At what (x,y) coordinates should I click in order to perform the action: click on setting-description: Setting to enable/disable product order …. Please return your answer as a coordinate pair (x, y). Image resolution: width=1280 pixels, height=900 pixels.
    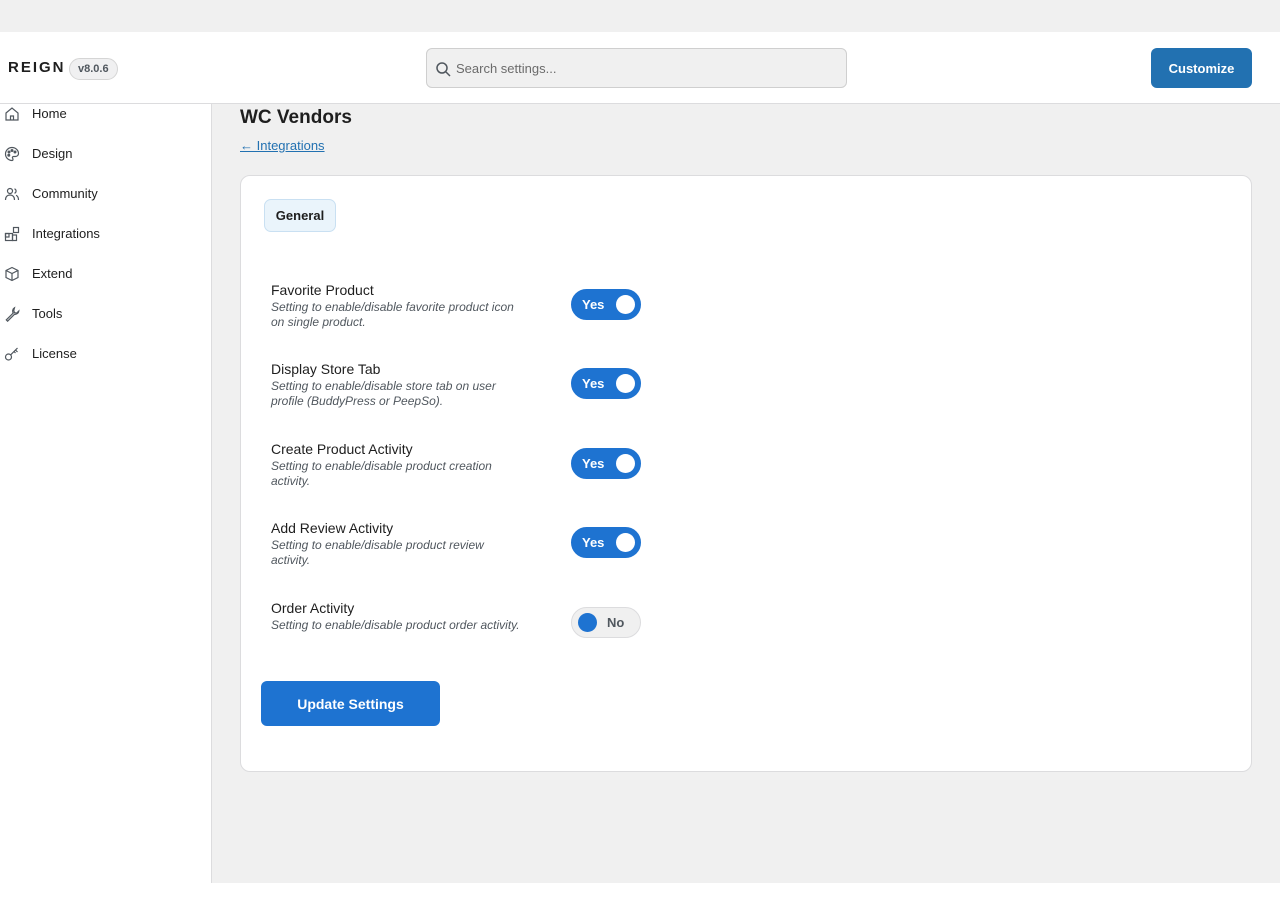
    Looking at the image, I should click on (395, 625).